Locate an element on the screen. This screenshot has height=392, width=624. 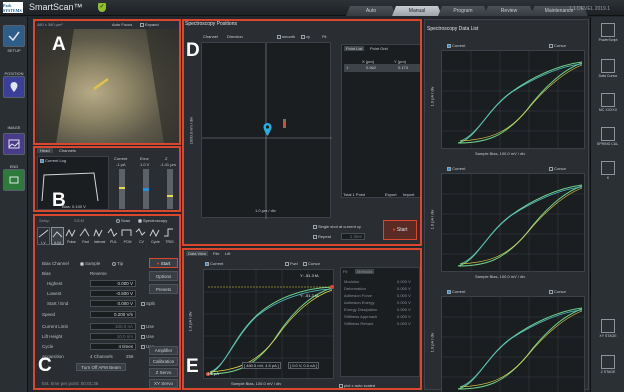
tab-setup: Setup is located at coordinates (44, 220).